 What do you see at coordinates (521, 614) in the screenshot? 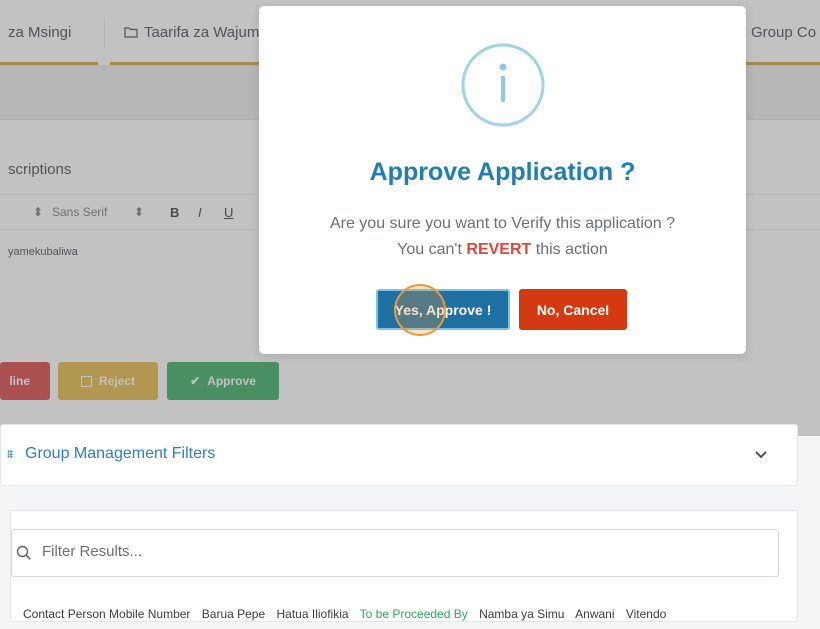
I see `column-header: Namba ya Simu` at bounding box center [521, 614].